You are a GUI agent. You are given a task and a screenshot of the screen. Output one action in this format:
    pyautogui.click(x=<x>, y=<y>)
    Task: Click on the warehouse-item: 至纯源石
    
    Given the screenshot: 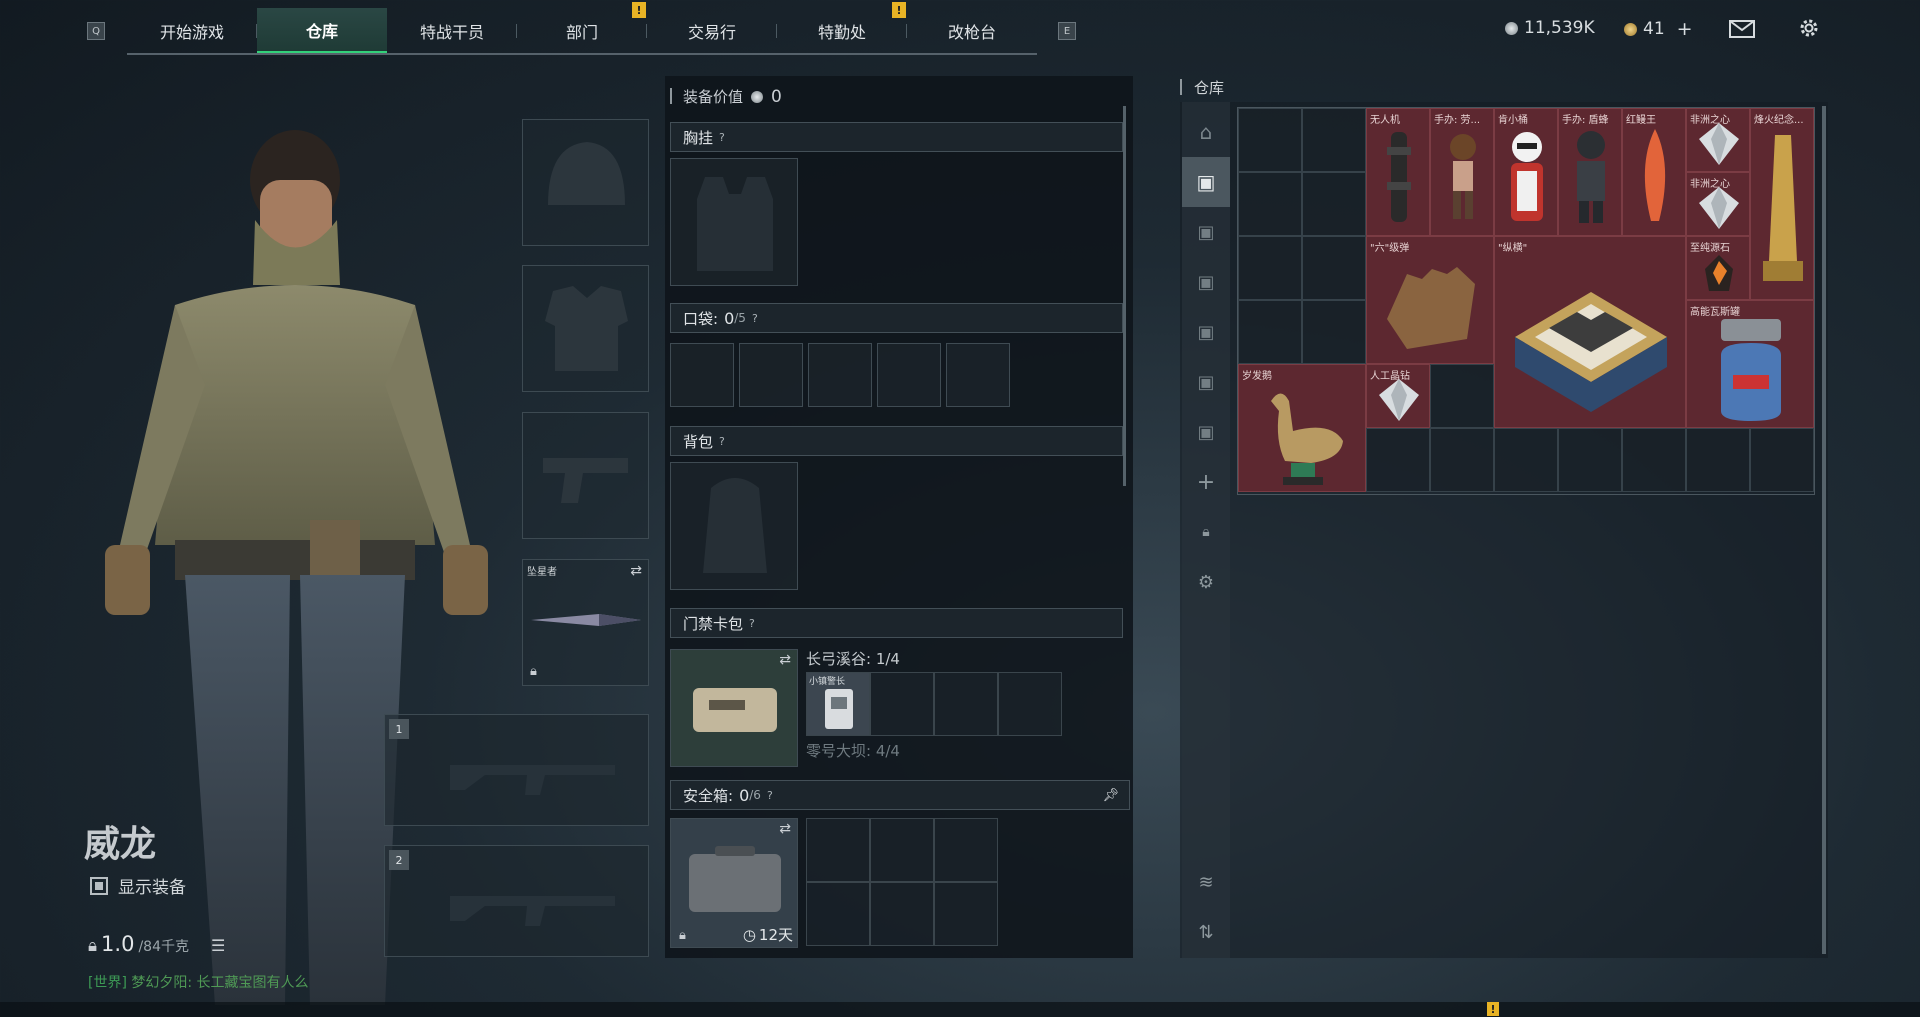 What is the action you would take?
    pyautogui.click(x=1718, y=268)
    